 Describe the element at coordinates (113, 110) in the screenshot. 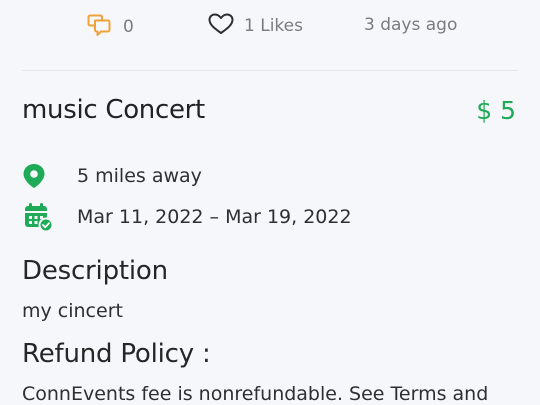

I see `event-title: music Concert` at that location.